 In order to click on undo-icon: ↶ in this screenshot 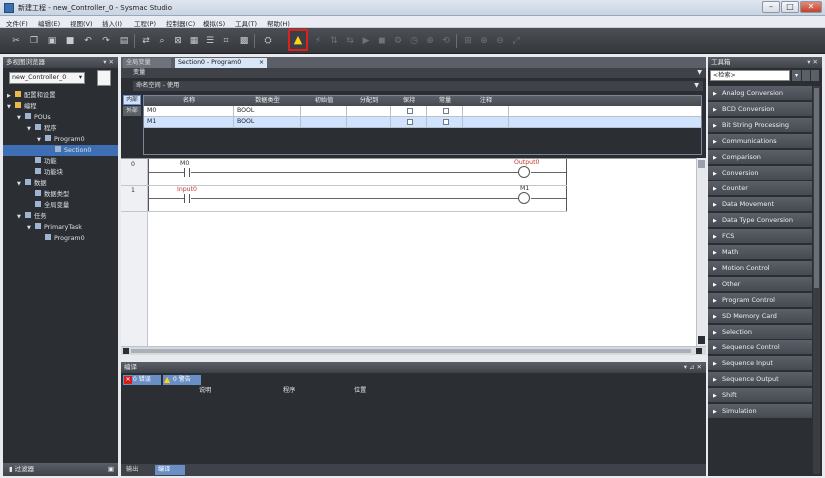, I will do `click(88, 41)`.